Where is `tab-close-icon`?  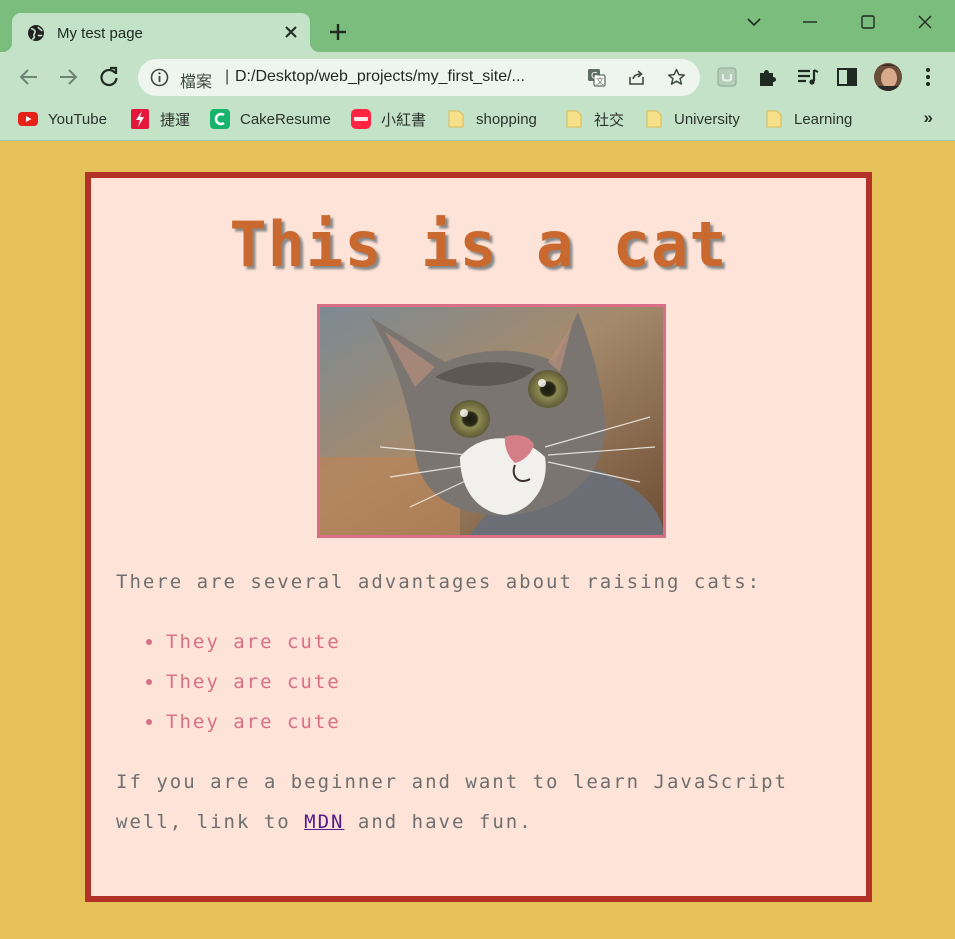
tab-close-icon is located at coordinates (291, 32).